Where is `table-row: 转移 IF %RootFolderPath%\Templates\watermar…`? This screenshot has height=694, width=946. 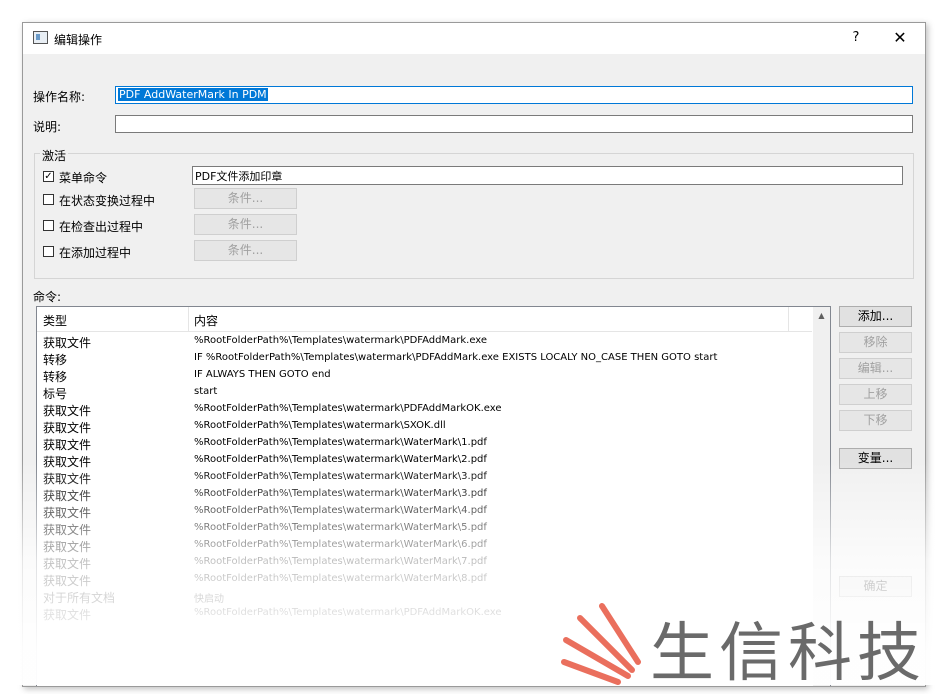
table-row: 转移 IF %RootFolderPath%\Templates\watermar… is located at coordinates (424, 358).